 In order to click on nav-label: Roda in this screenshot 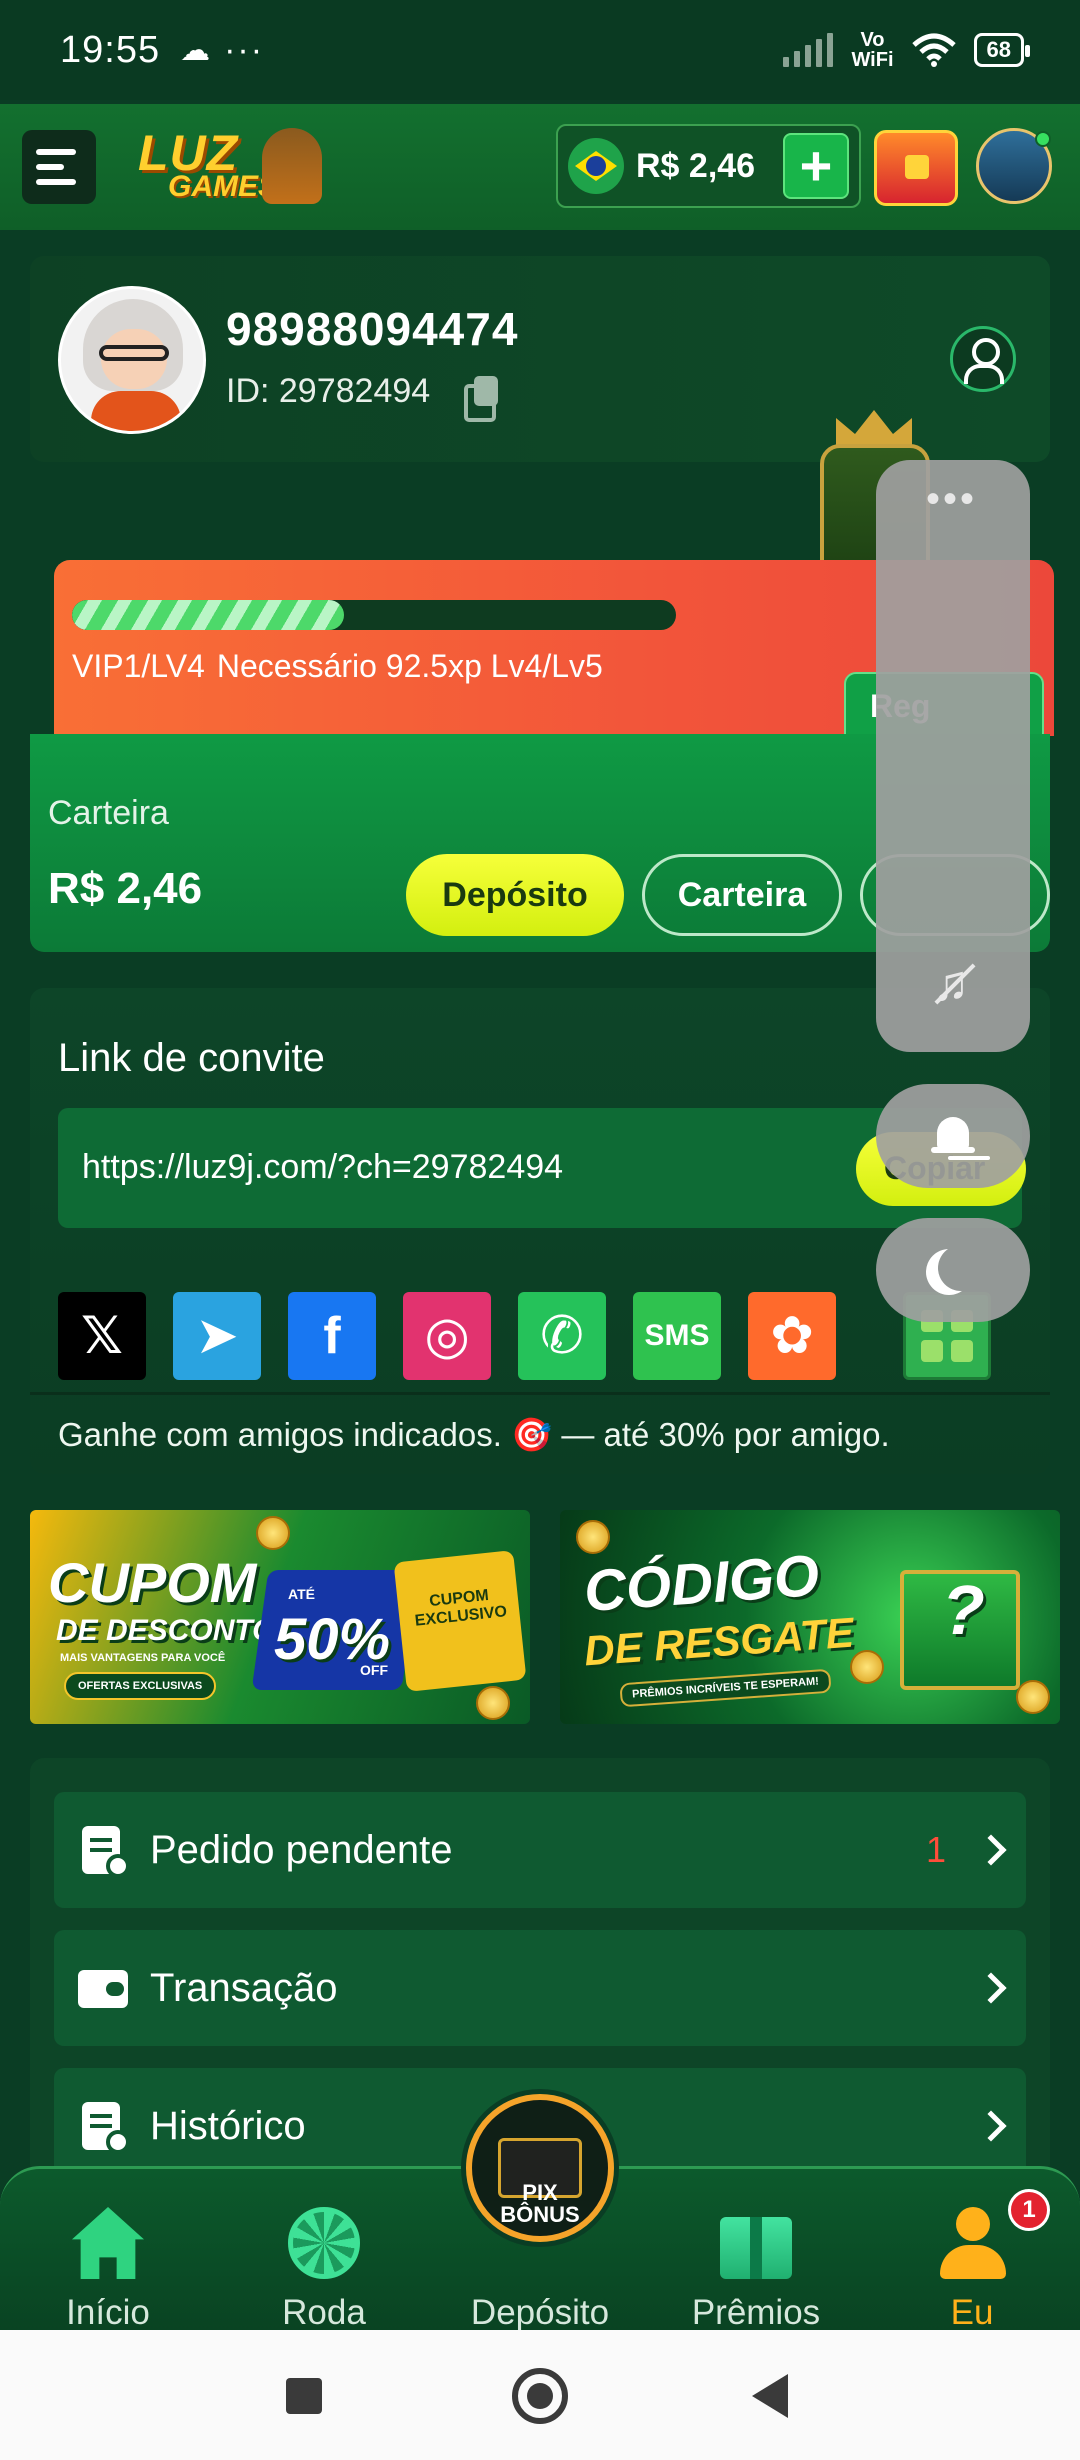, I will do `click(324, 2312)`.